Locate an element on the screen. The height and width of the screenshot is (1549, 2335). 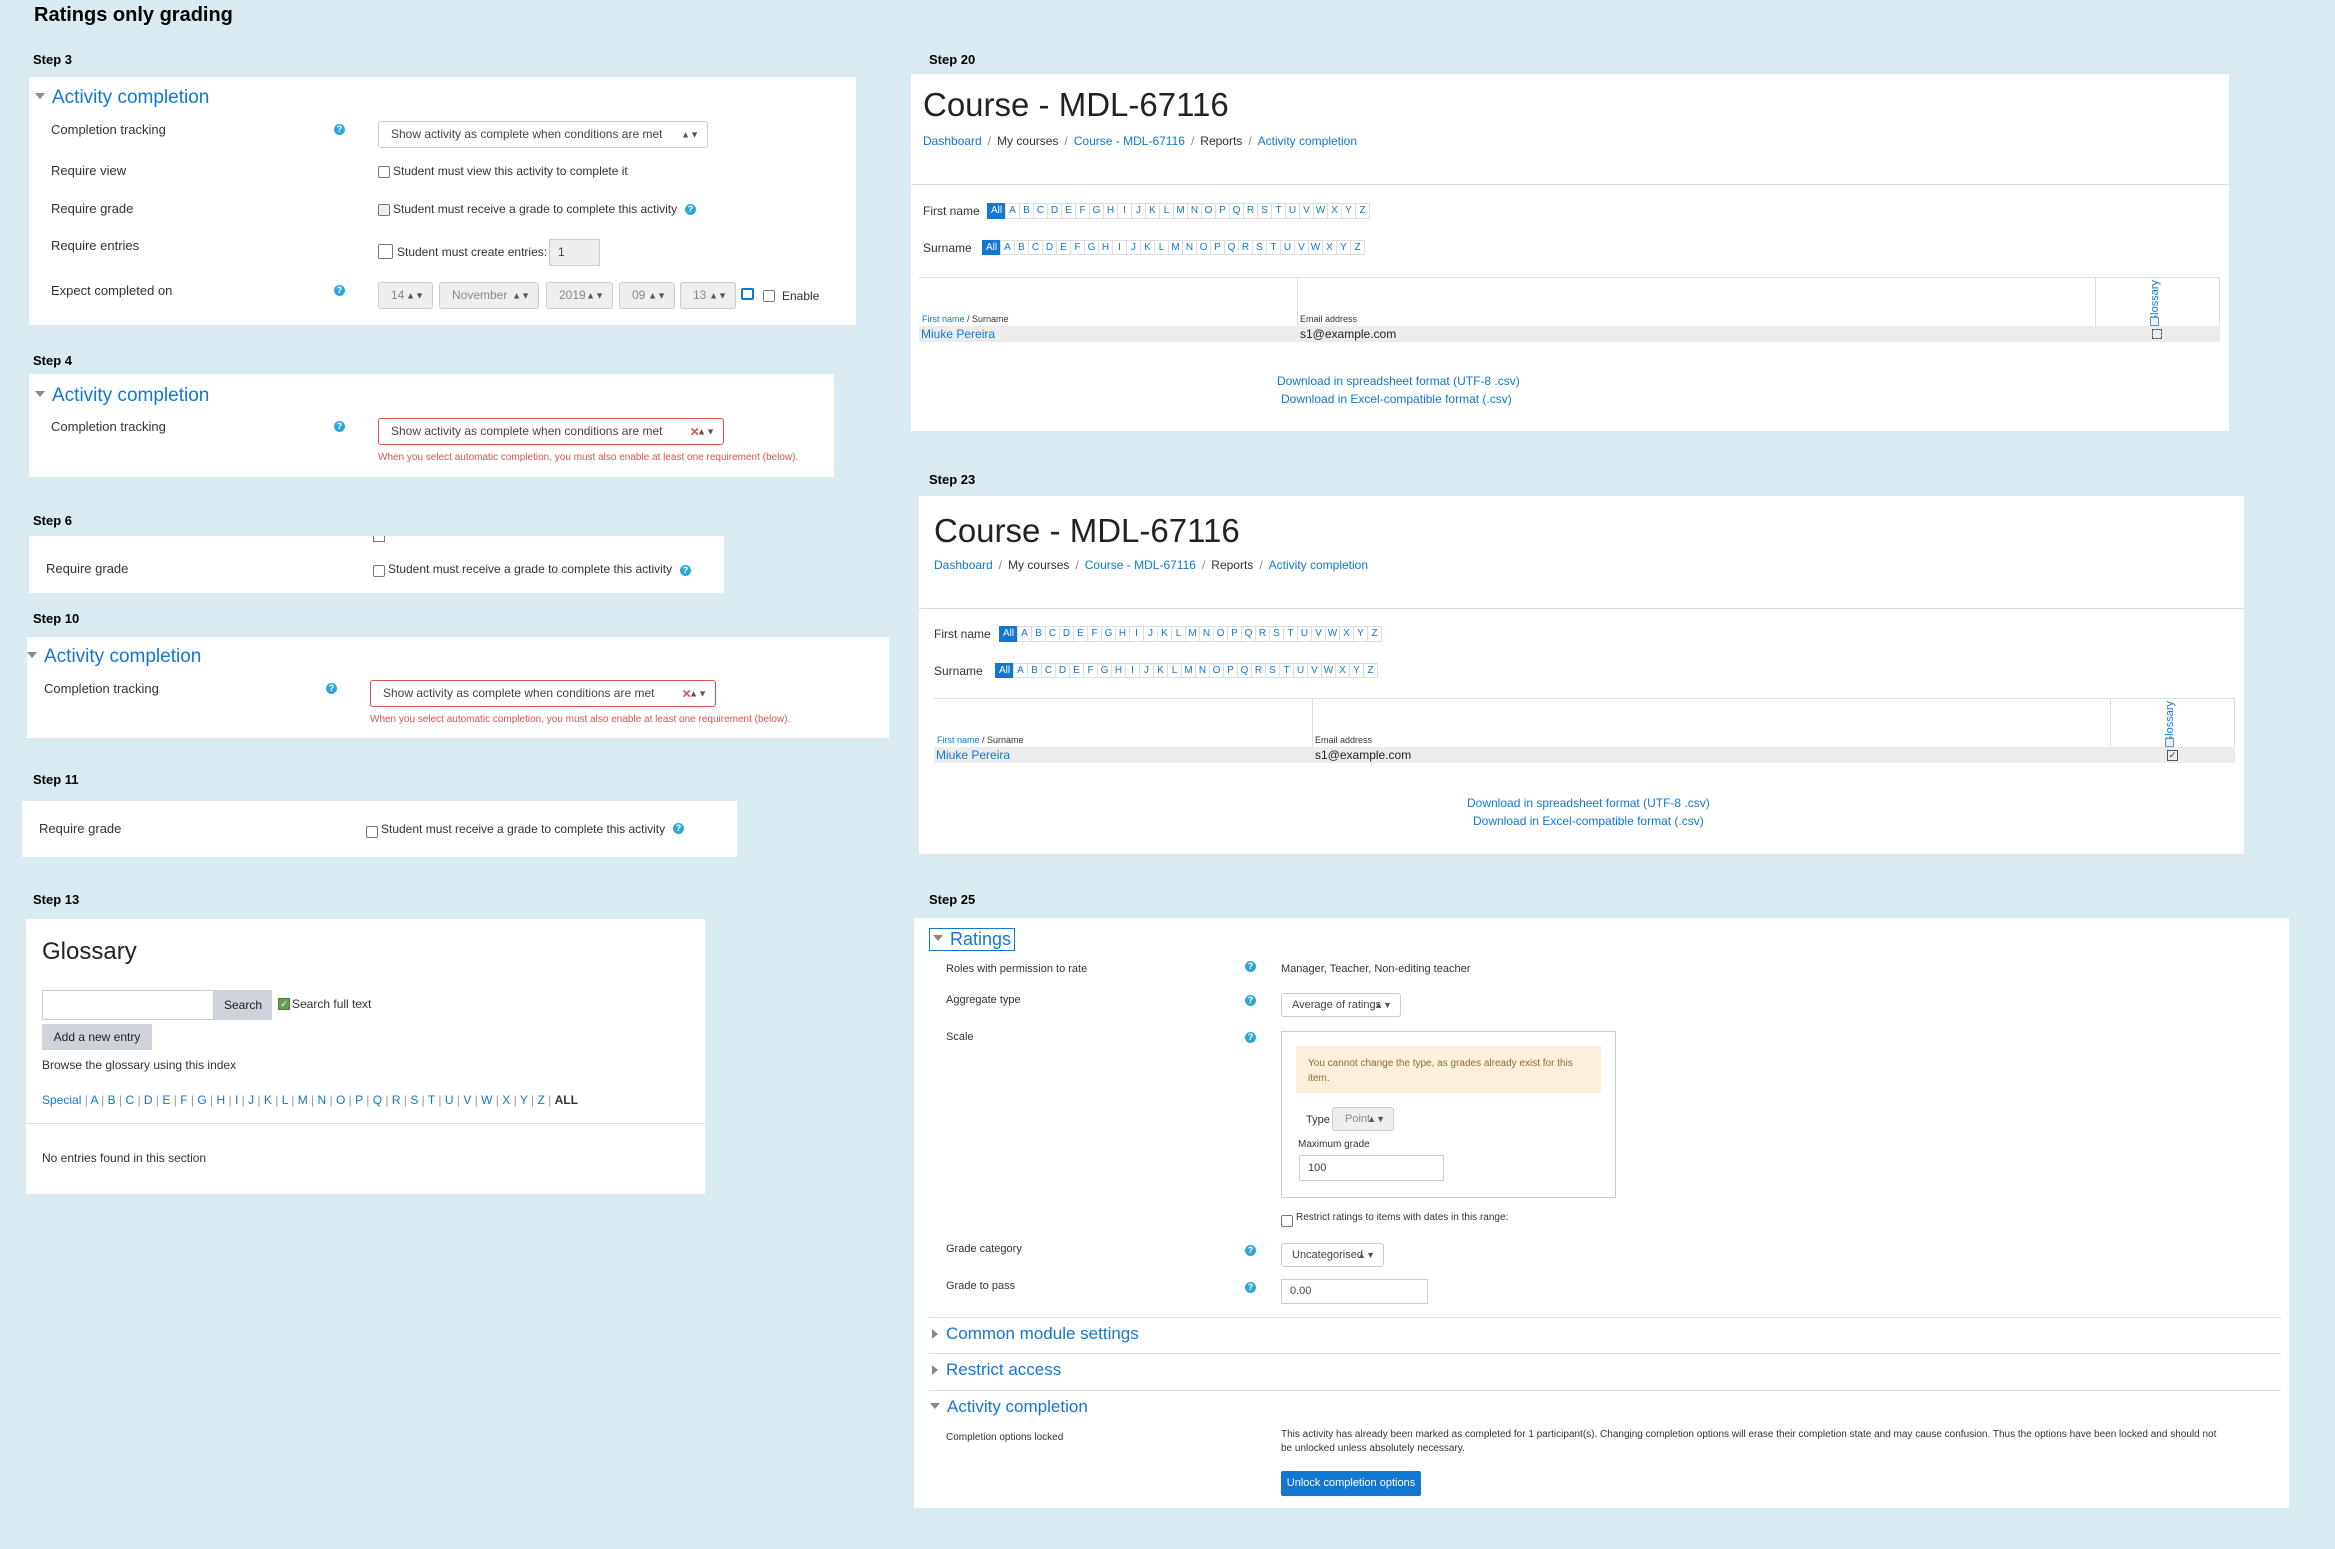
add-entry-button: Add a new entry is located at coordinates (97, 1037).